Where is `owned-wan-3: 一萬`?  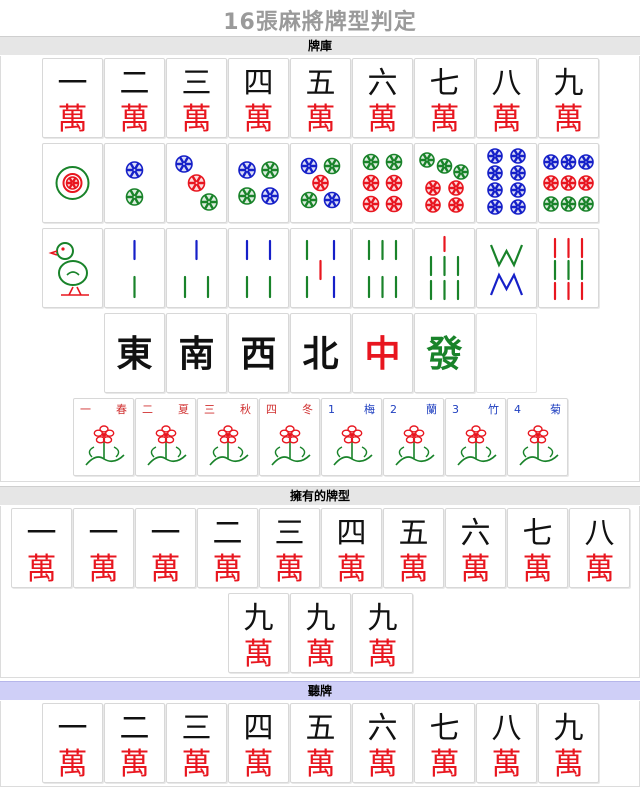
owned-wan-3: 一萬 is located at coordinates (165, 548).